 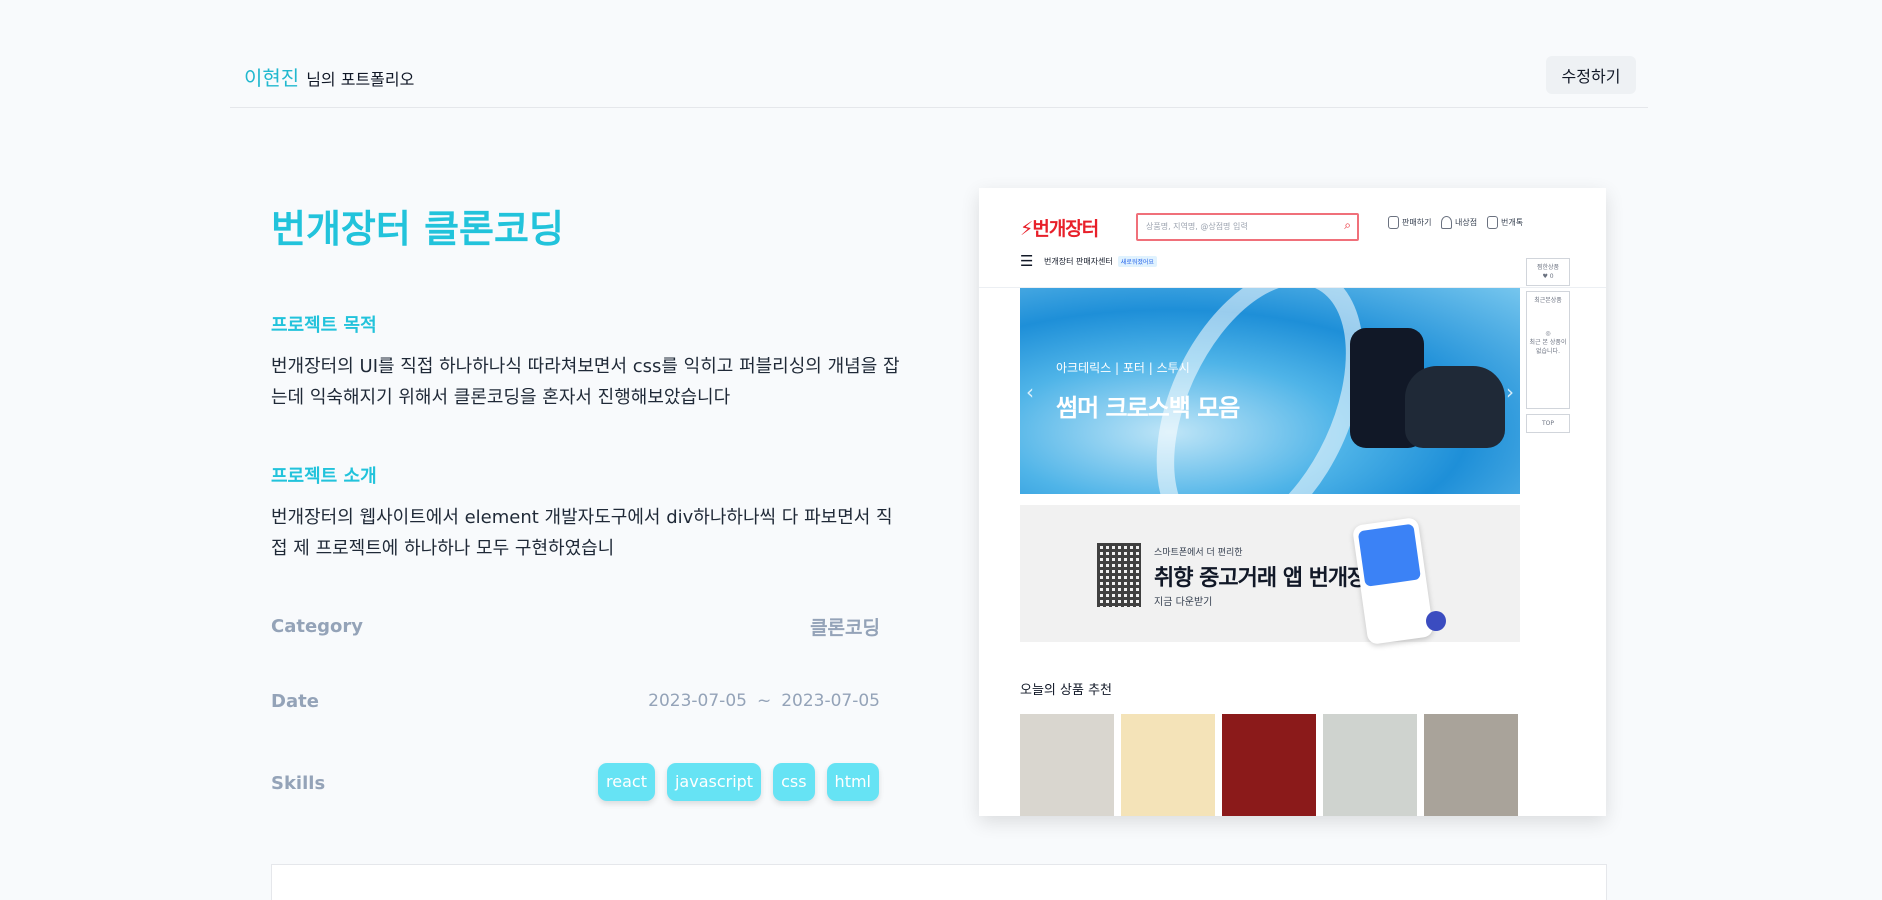 I want to click on date-start: 2023-07-05, so click(x=697, y=701).